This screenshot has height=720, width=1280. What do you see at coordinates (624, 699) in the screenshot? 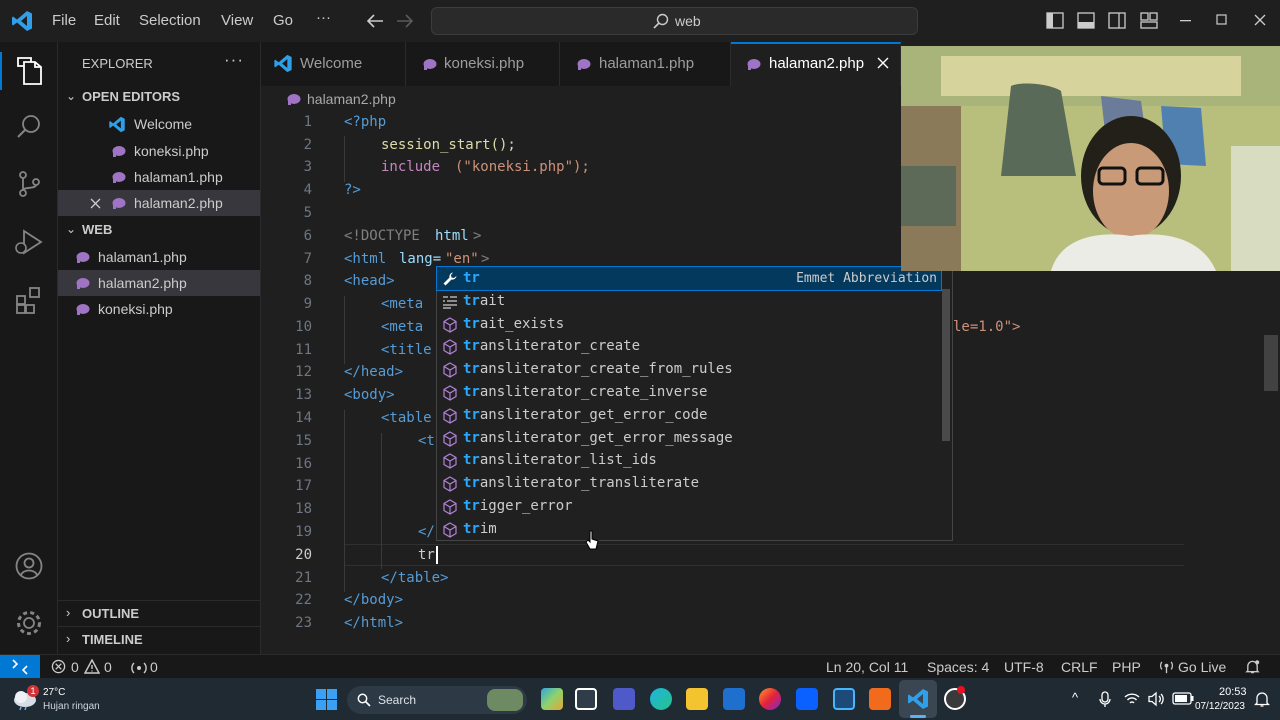
I see `teams-icon` at bounding box center [624, 699].